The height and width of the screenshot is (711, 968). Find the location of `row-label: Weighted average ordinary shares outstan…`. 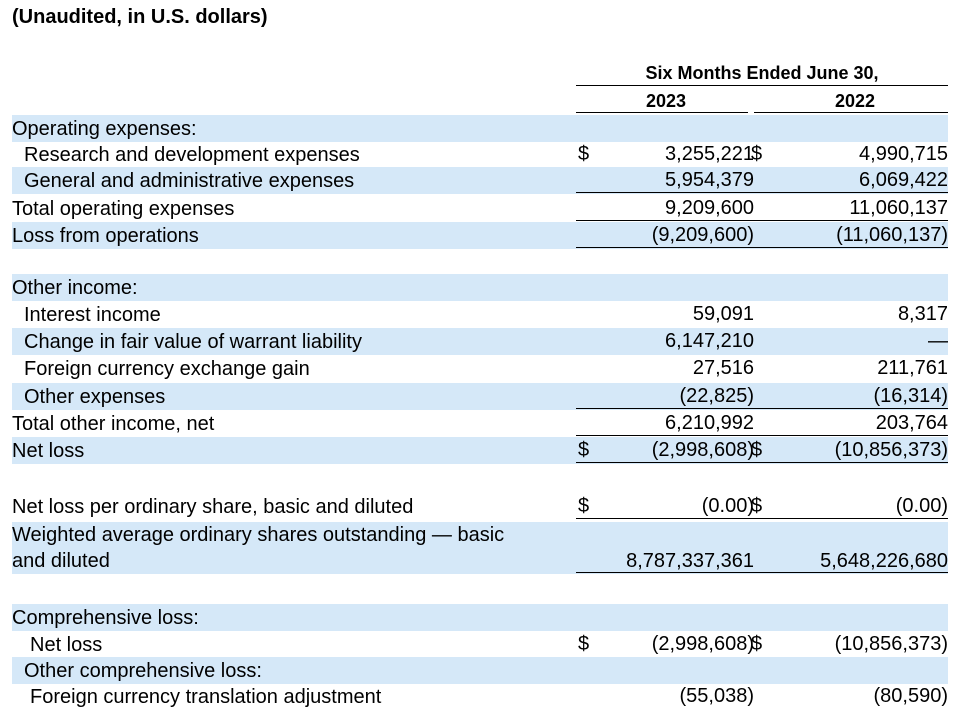

row-label: Weighted average ordinary shares outstan… is located at coordinates (258, 535).